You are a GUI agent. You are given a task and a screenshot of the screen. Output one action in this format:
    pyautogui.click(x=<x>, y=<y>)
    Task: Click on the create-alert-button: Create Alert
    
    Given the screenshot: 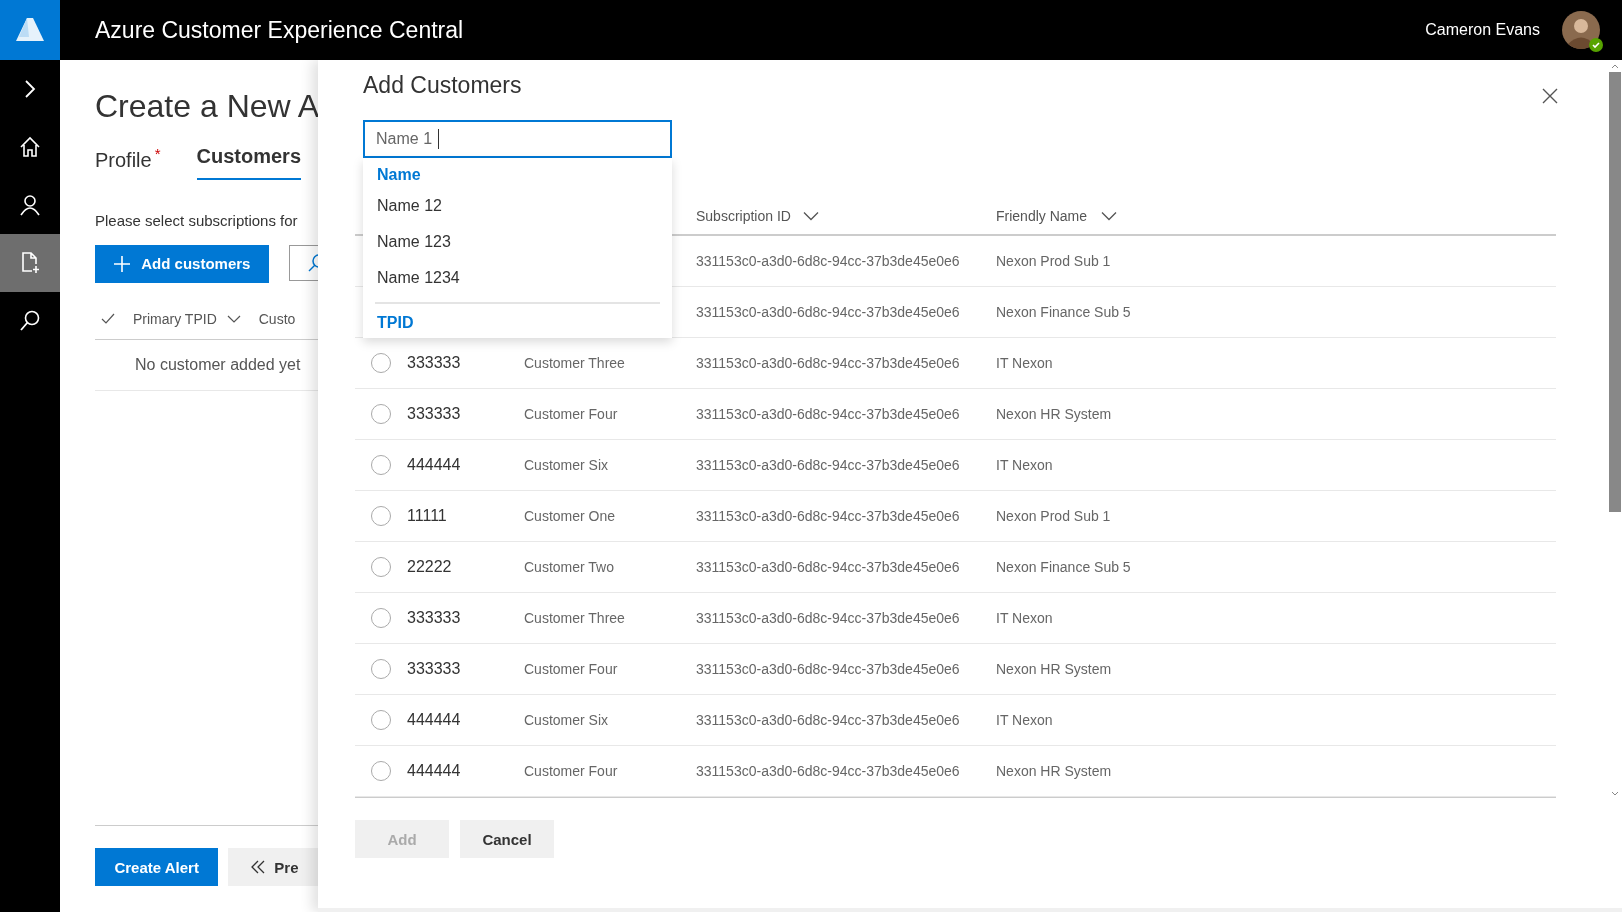 What is the action you would take?
    pyautogui.click(x=157, y=867)
    